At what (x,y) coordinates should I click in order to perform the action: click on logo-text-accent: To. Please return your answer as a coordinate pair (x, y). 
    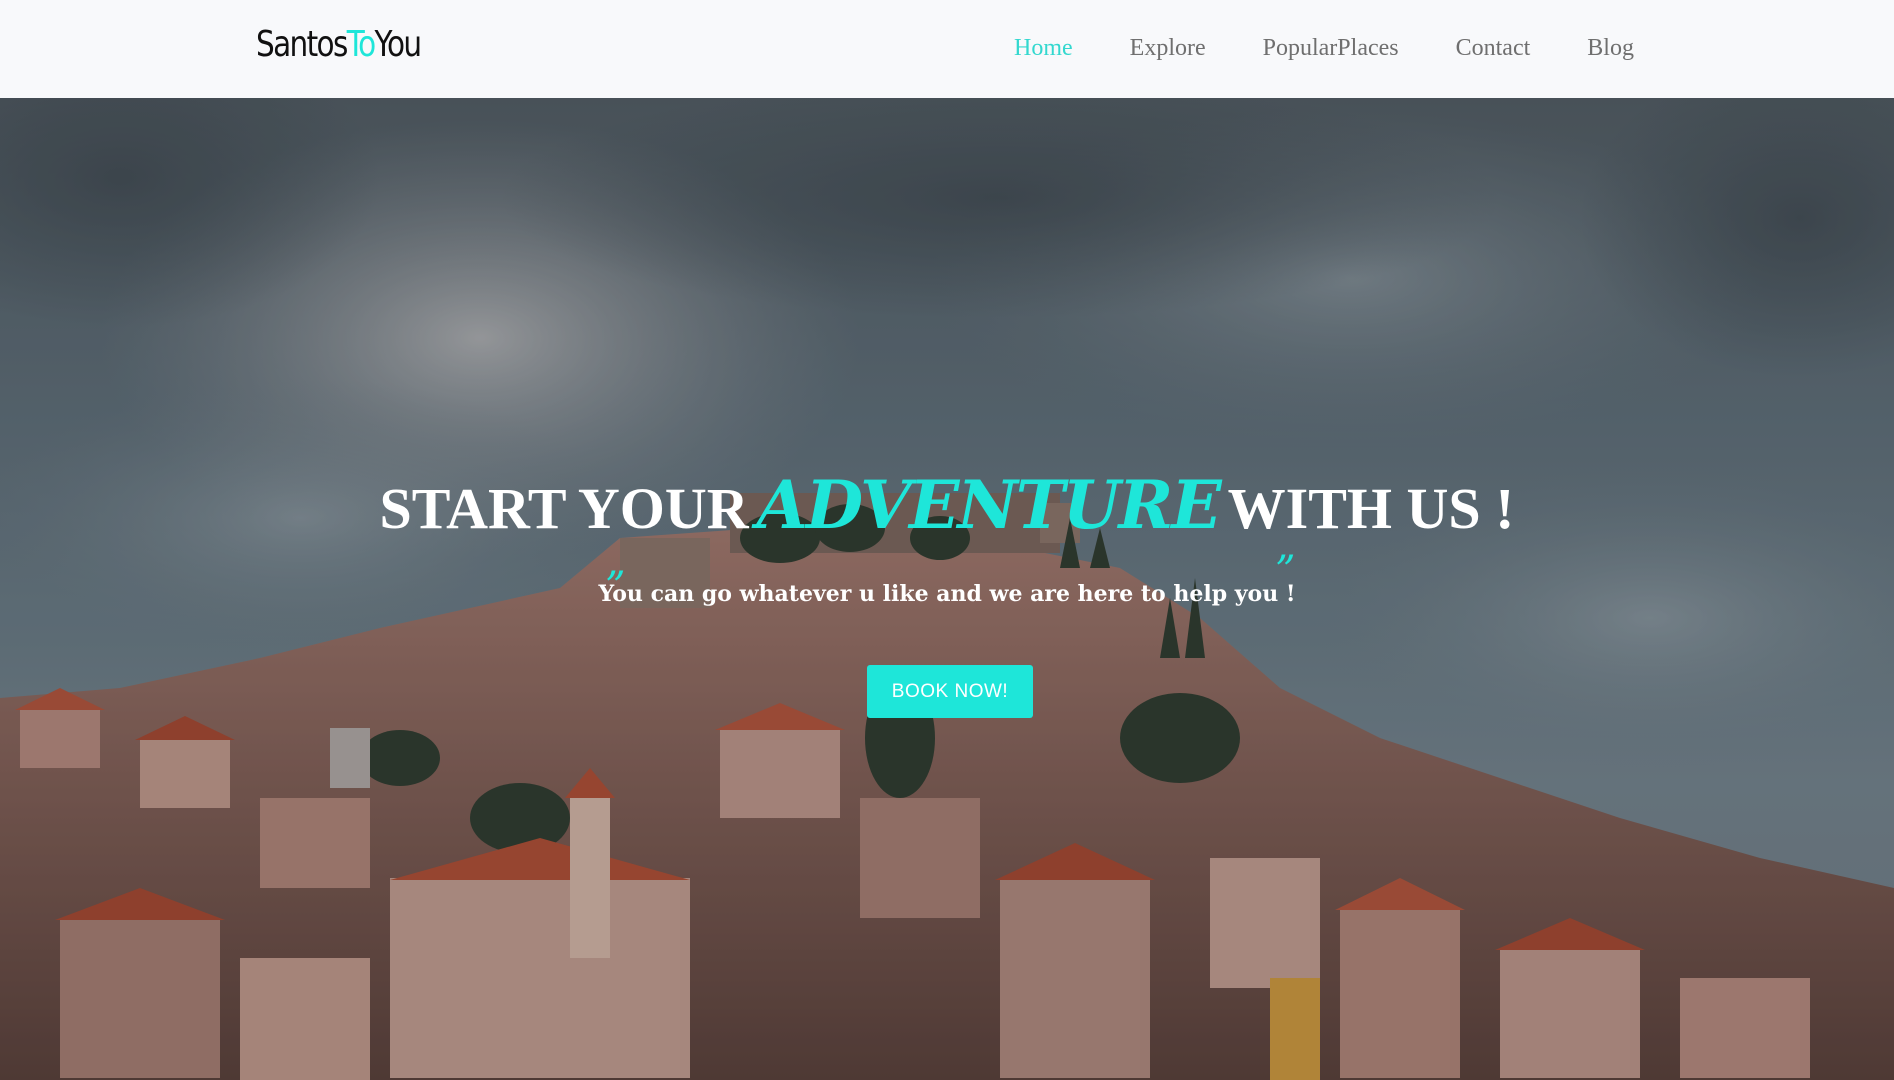
    Looking at the image, I should click on (361, 44).